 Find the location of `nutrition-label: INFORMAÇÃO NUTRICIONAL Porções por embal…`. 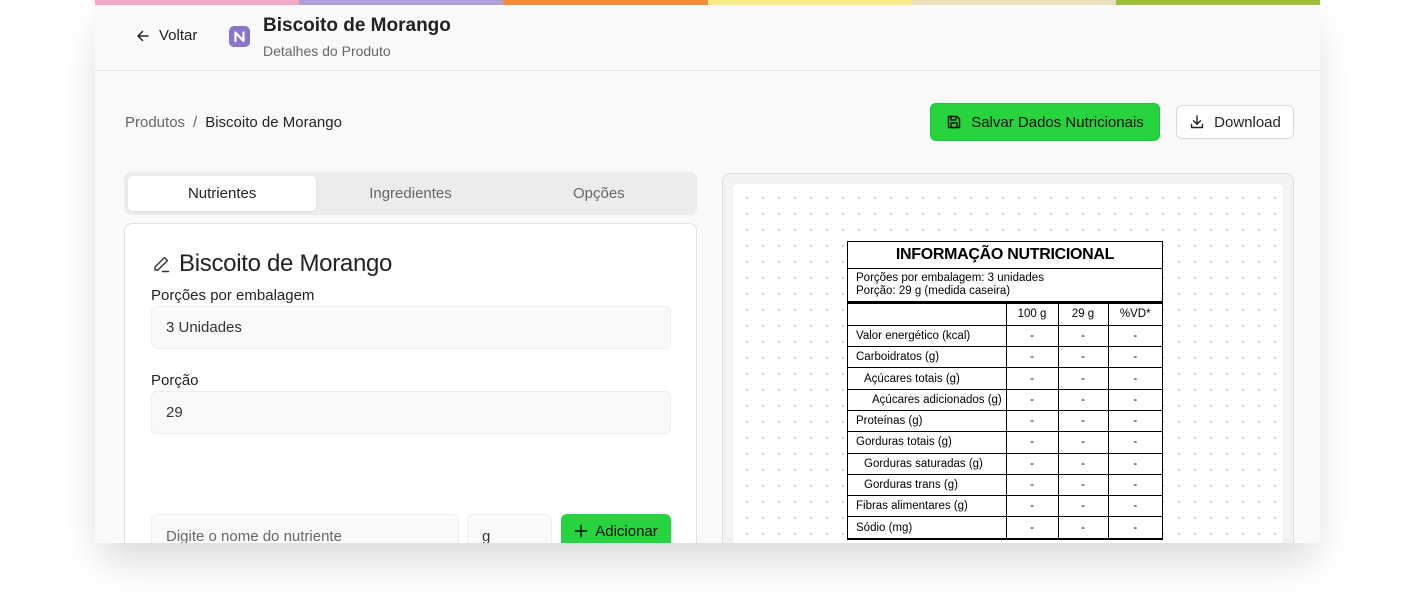

nutrition-label: INFORMAÇÃO NUTRICIONAL Porções por embal… is located at coordinates (1005, 390).